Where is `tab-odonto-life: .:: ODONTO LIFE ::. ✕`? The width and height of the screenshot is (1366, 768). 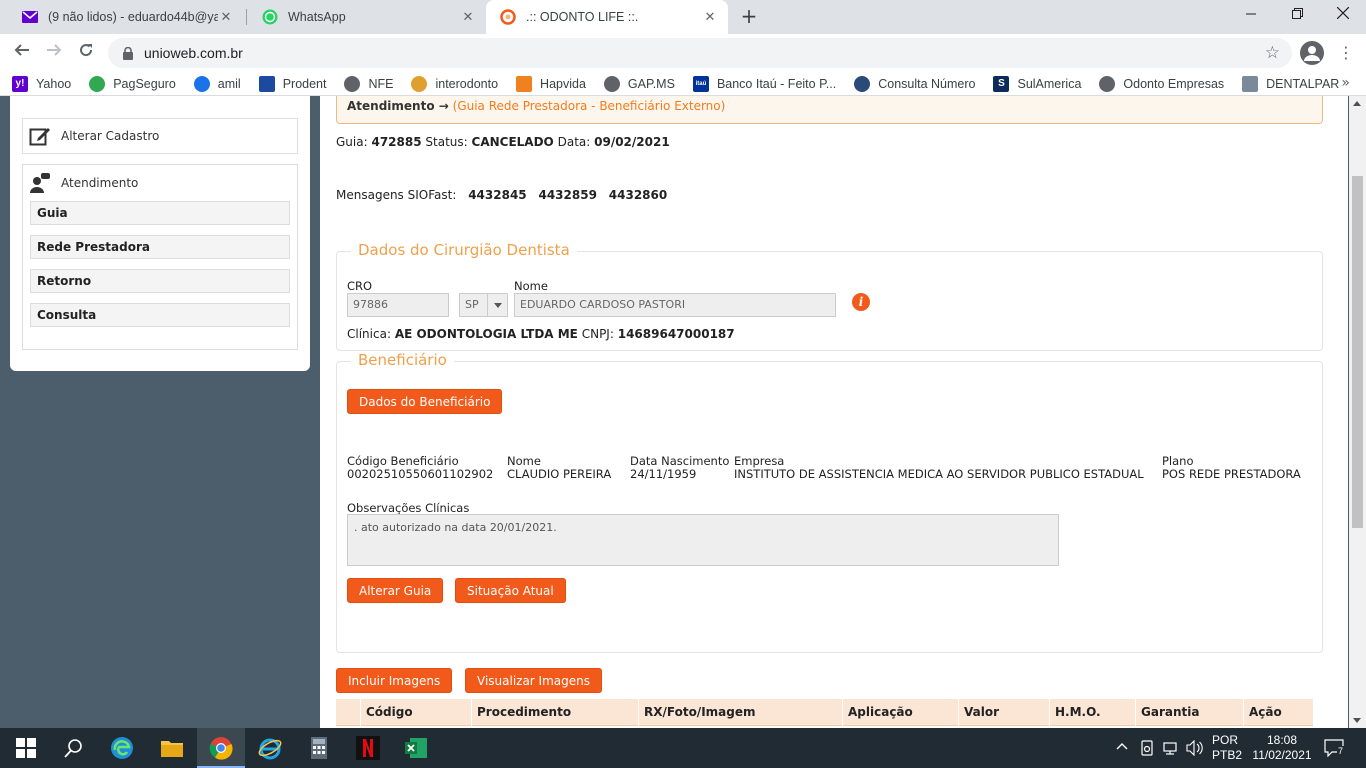 tab-odonto-life: .:: ODONTO LIFE ::. ✕ is located at coordinates (607, 17).